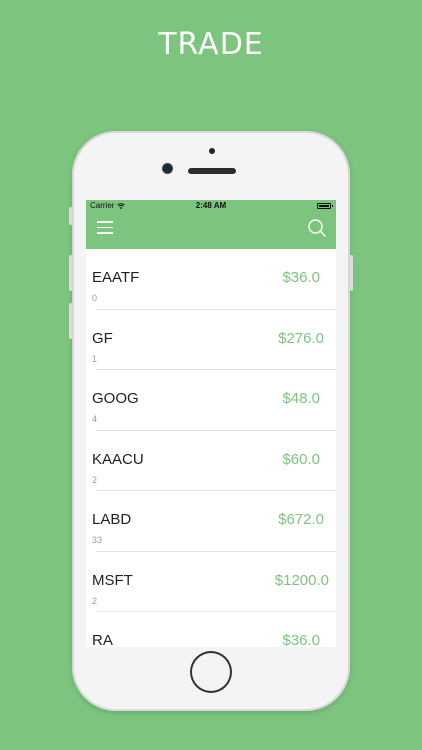  I want to click on list-item: RA $36.0, so click(211, 629).